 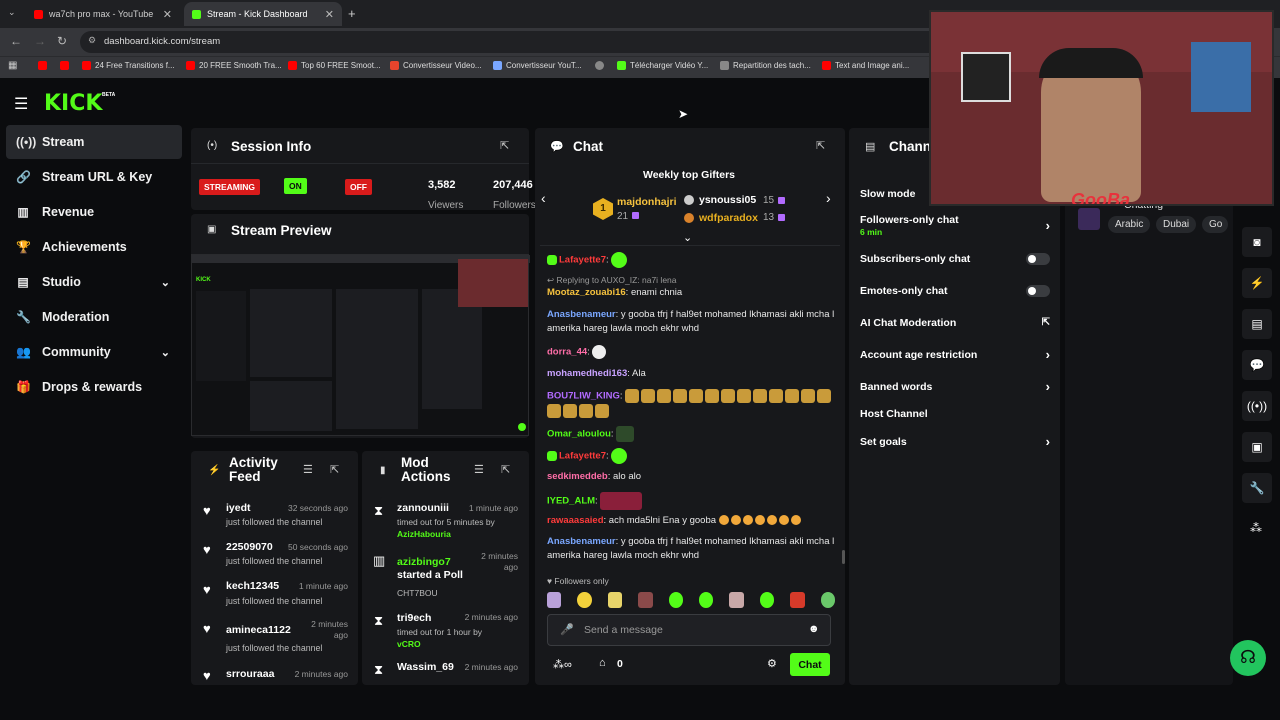 I want to click on category-thumbnail, so click(x=1089, y=219).